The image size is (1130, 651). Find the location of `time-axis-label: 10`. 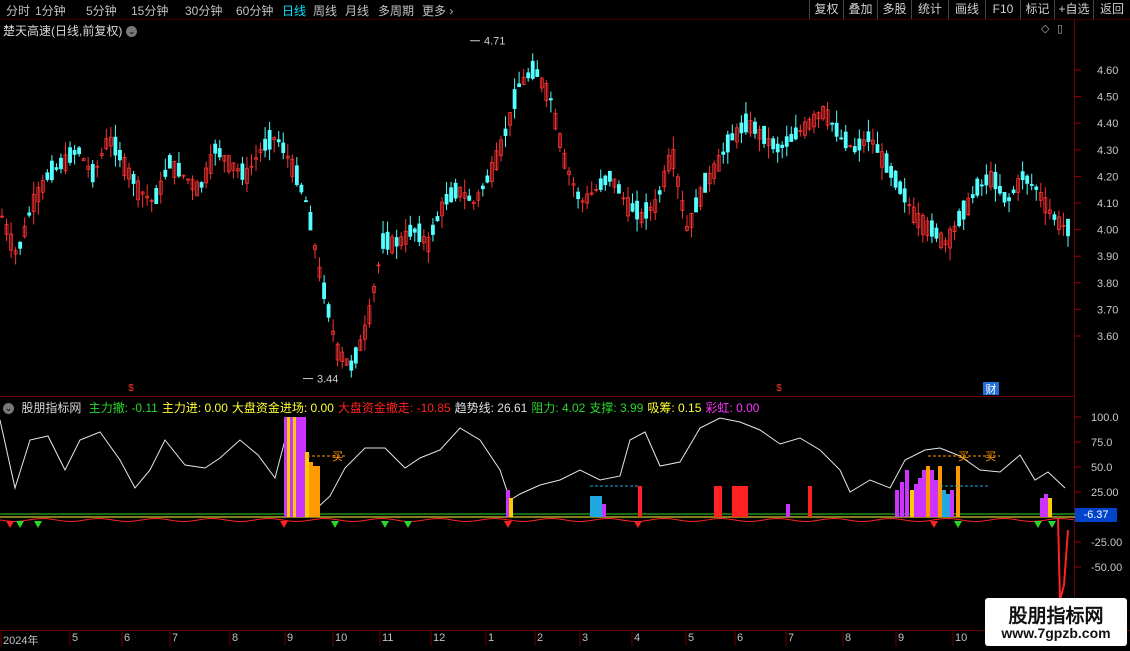

time-axis-label: 10 is located at coordinates (341, 638).